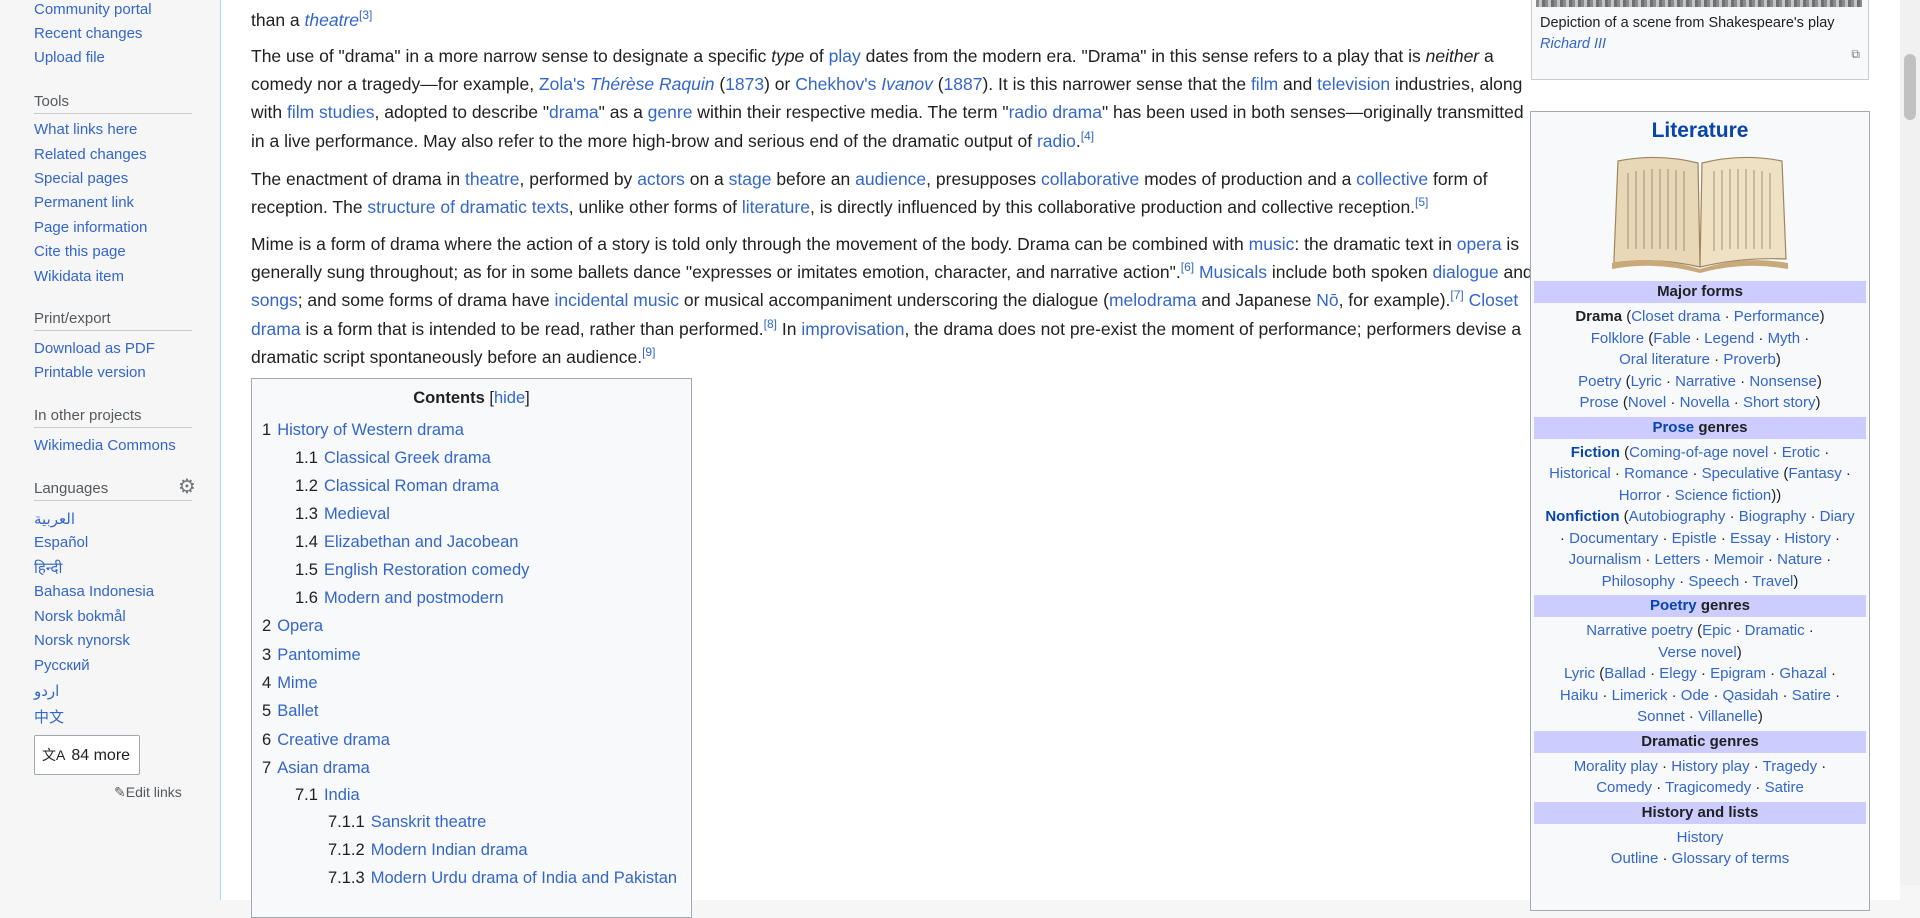 This screenshot has height=918, width=1920. What do you see at coordinates (1837, 516) in the screenshot?
I see `nav-diary: Diary` at bounding box center [1837, 516].